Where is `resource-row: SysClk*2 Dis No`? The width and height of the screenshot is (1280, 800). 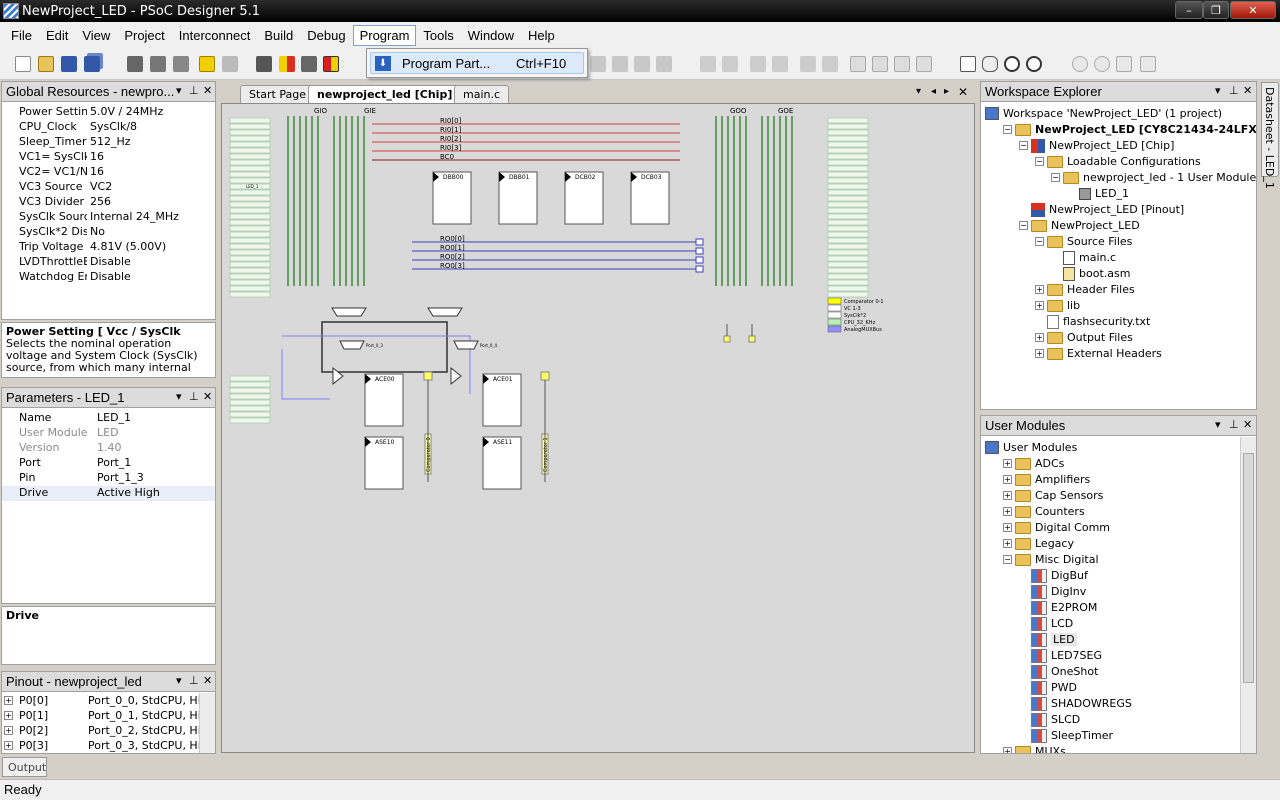
resource-row: SysClk*2 Dis No is located at coordinates (108, 232).